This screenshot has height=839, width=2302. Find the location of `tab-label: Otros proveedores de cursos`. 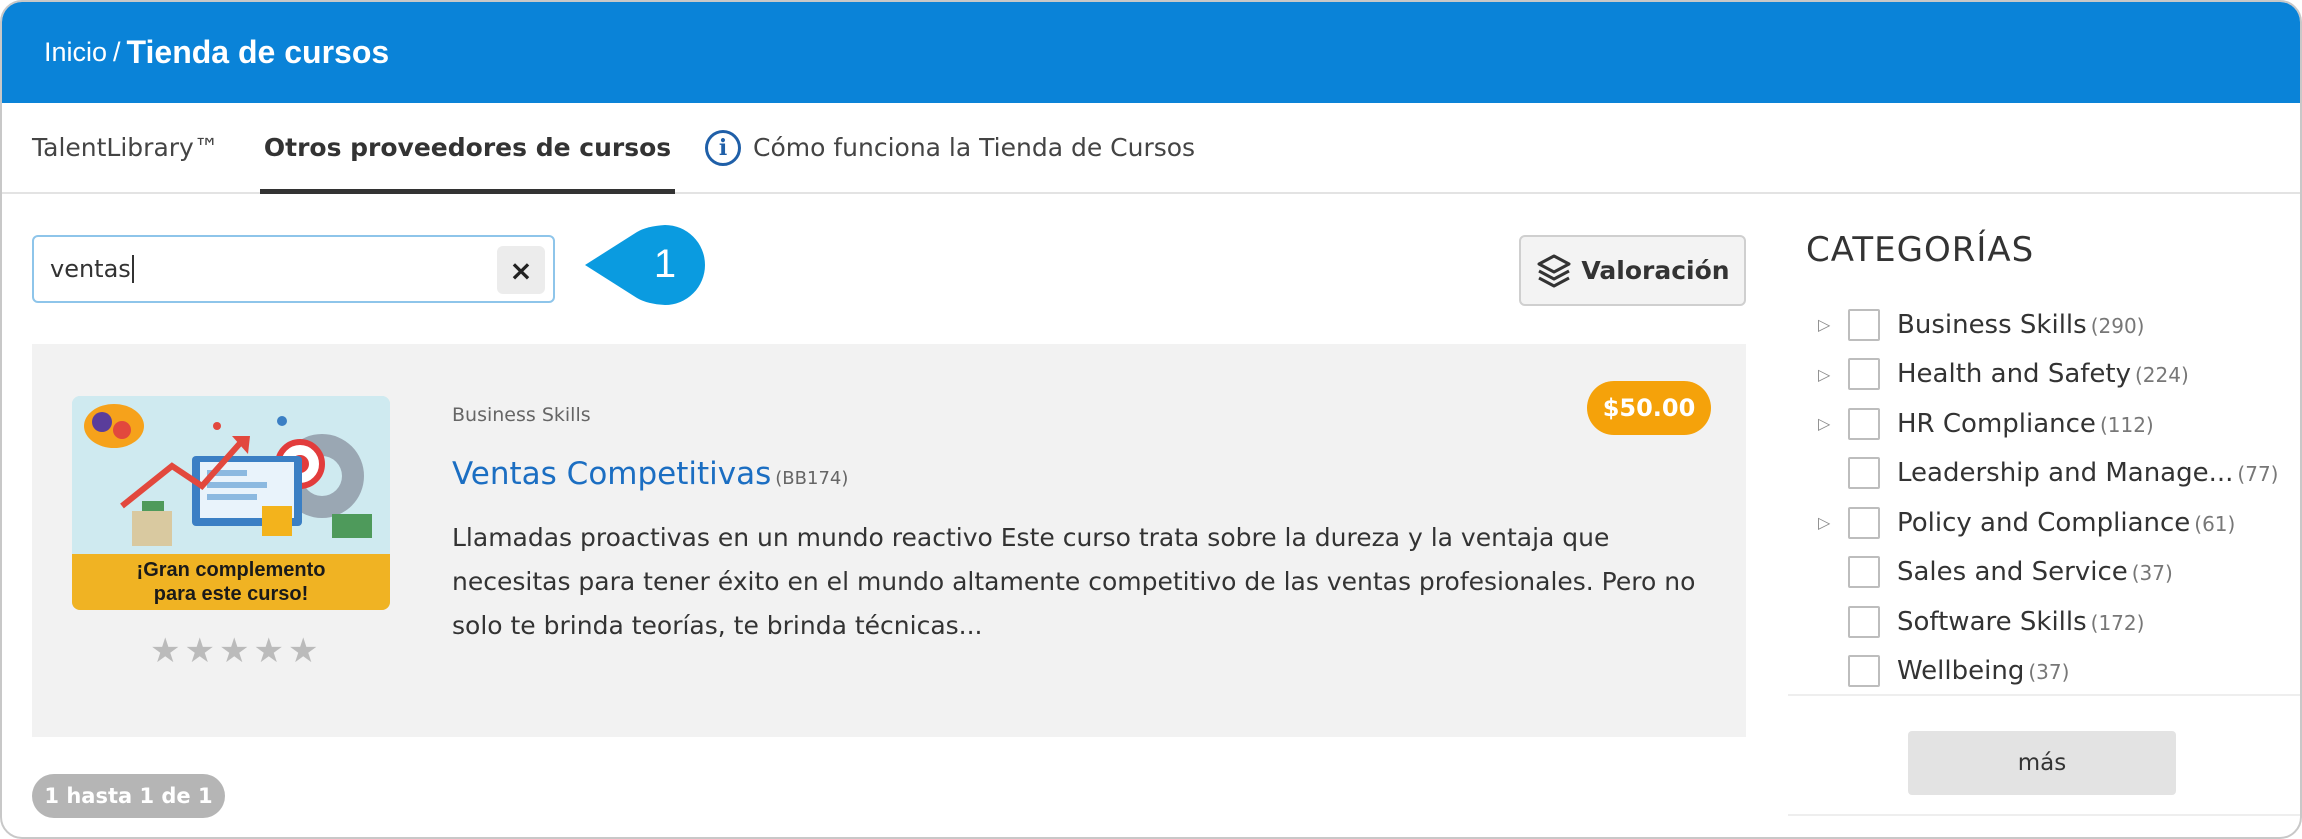

tab-label: Otros proveedores de cursos is located at coordinates (467, 147).